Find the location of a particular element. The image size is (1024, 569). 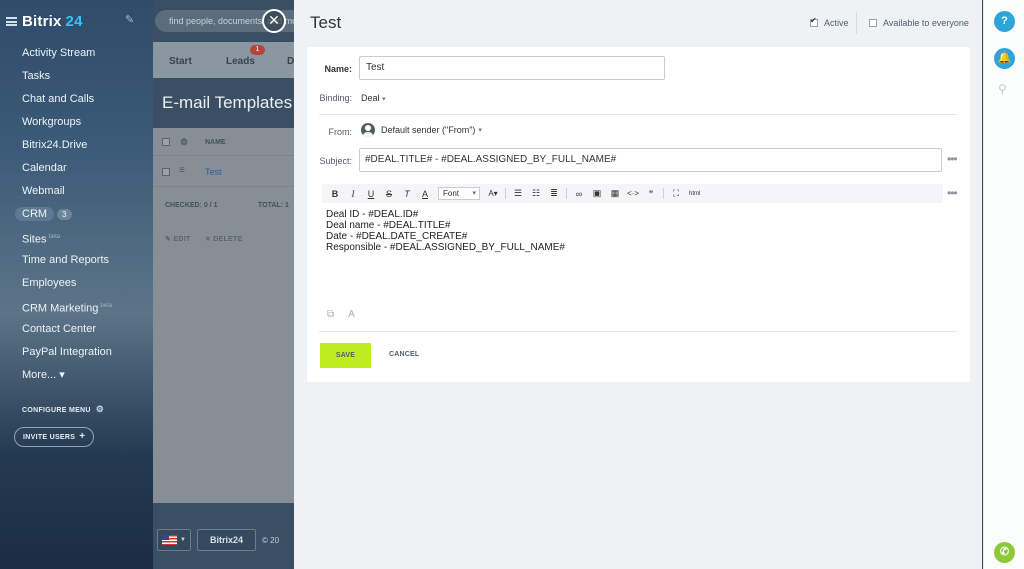

sidebar-item-crm-marketing: CRM Marketing beta is located at coordinates (67, 308).